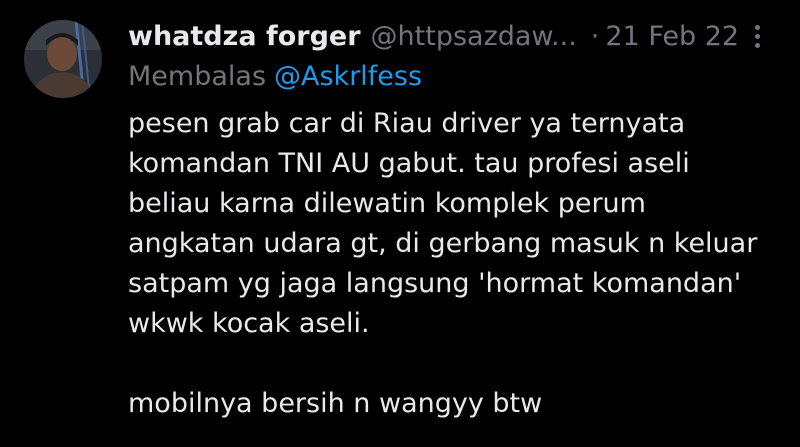 This screenshot has height=447, width=800. I want to click on author-avatar, so click(63, 59).